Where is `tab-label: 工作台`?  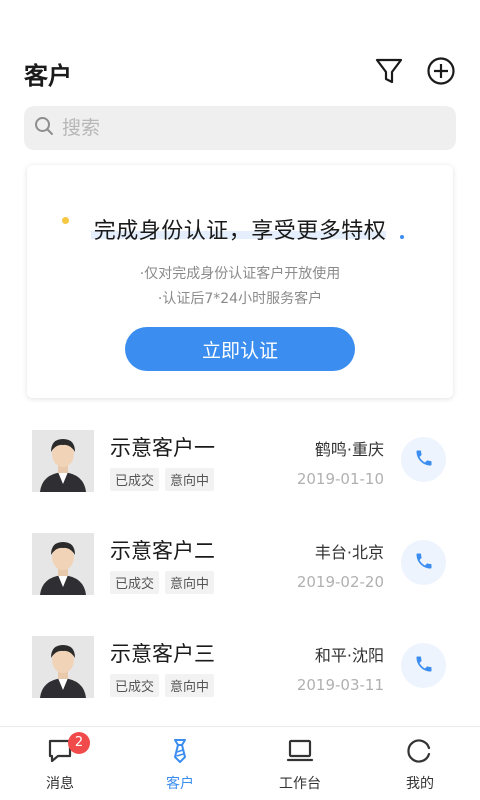
tab-label: 工作台 is located at coordinates (300, 784).